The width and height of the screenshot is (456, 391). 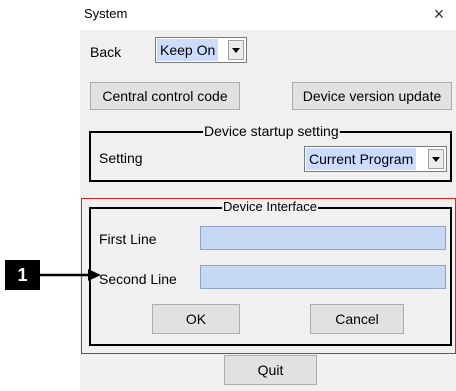 I want to click on quit-button: Quit, so click(x=270, y=370).